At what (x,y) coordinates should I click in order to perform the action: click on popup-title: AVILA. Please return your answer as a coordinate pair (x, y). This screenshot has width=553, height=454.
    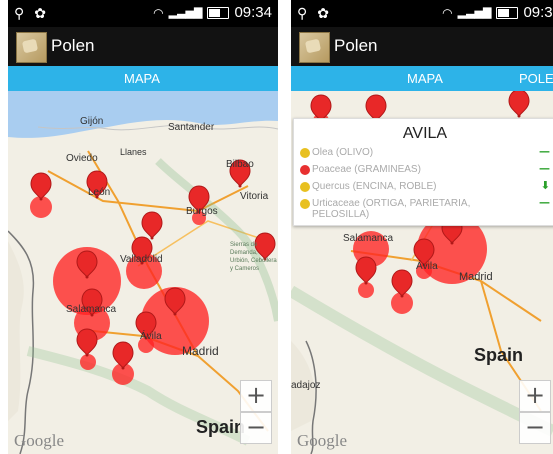
    Looking at the image, I should click on (425, 133).